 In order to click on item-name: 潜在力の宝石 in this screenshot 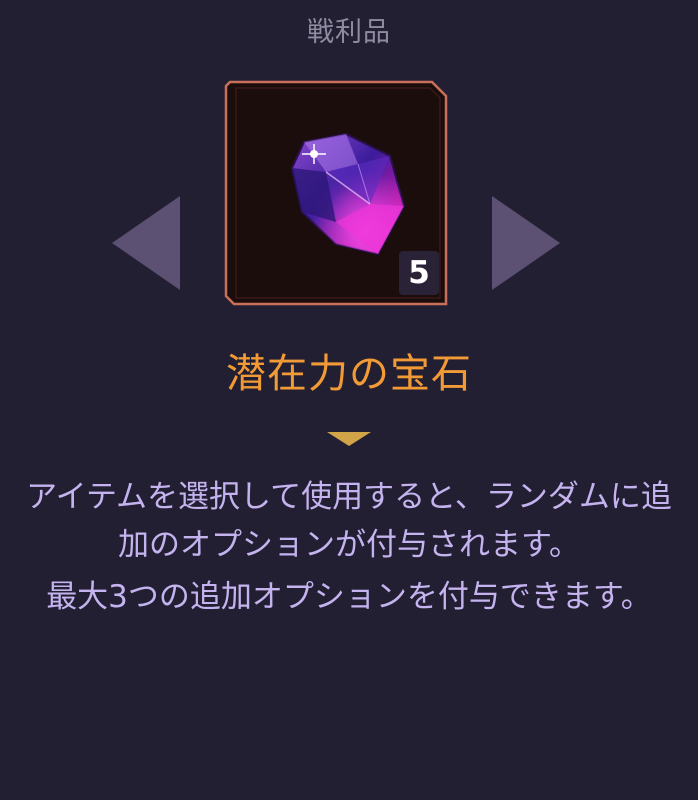, I will do `click(349, 374)`.